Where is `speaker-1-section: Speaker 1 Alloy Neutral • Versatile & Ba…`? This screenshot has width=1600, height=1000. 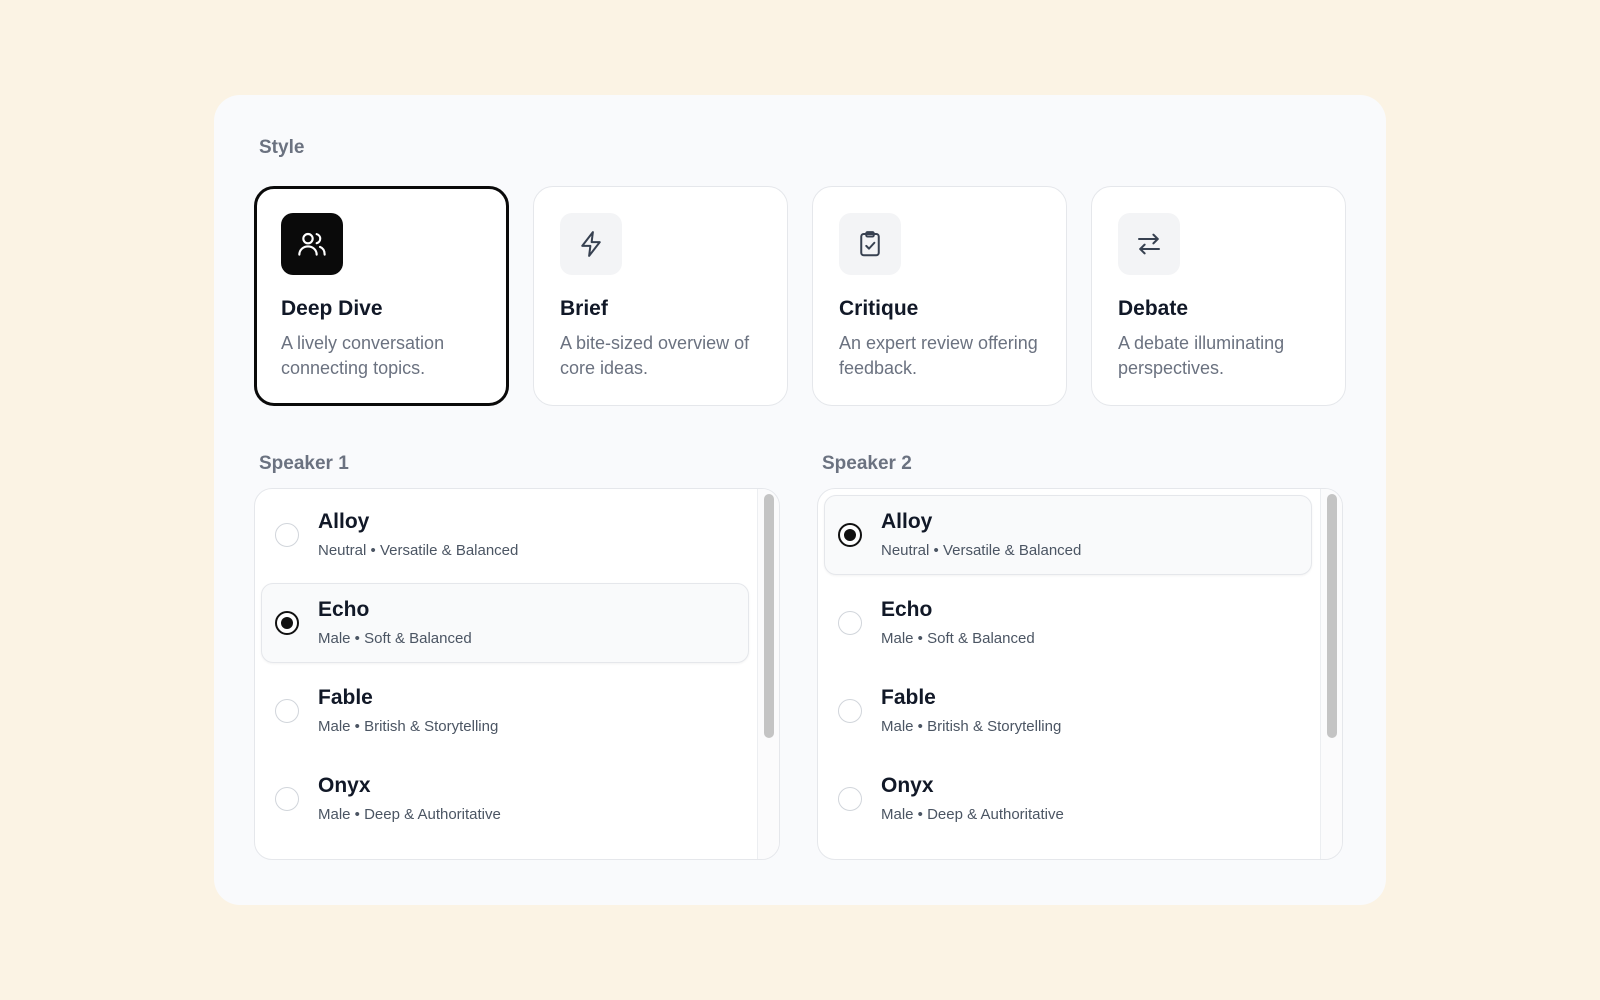 speaker-1-section: Speaker 1 Alloy Neutral • Versatile & Ba… is located at coordinates (517, 656).